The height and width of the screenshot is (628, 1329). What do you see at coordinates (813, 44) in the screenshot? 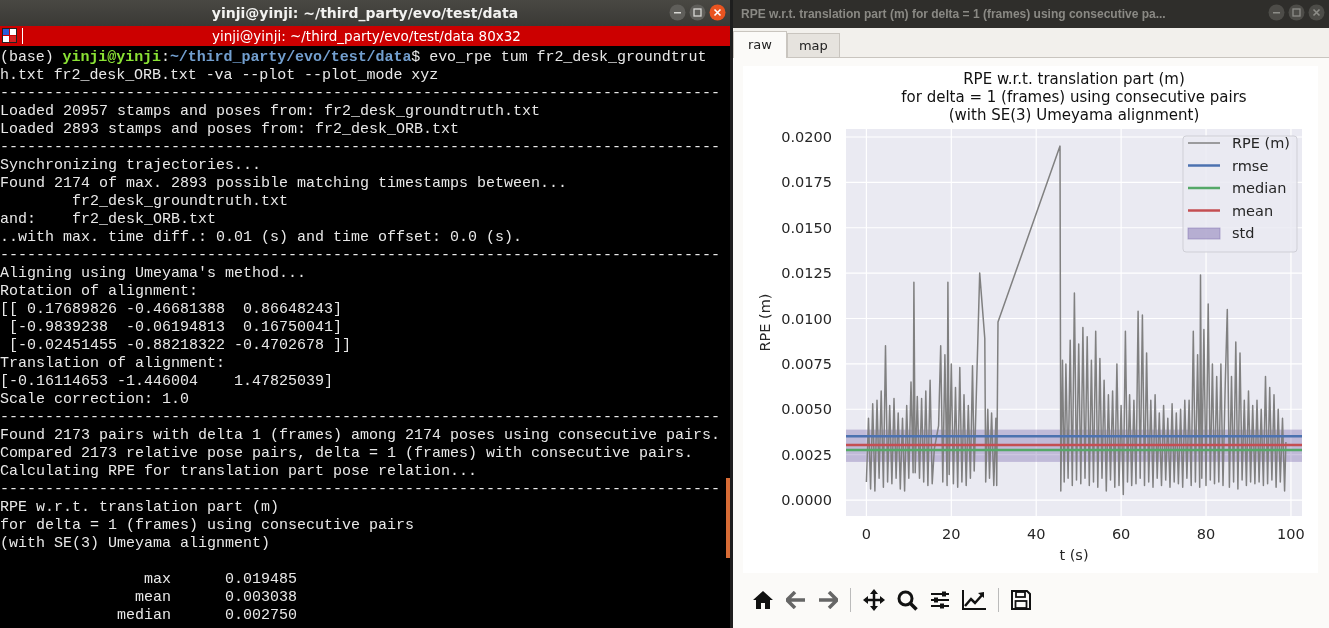
I see `tab: map` at bounding box center [813, 44].